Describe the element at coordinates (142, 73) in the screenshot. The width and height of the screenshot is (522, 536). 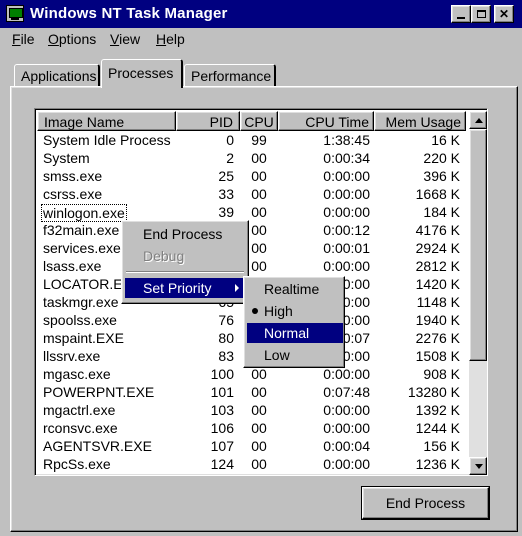
I see `tab-processes: Processes` at that location.